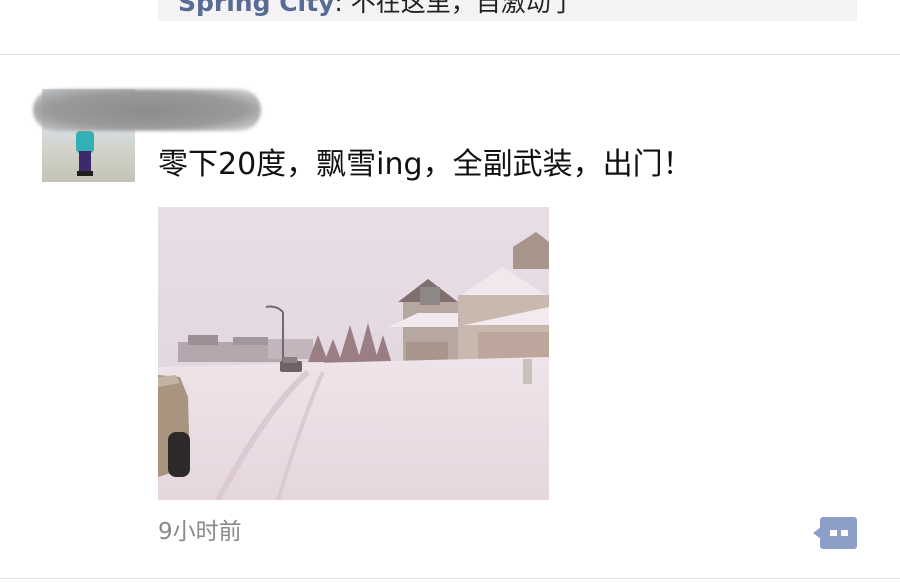 Image resolution: width=900 pixels, height=583 pixels. What do you see at coordinates (455, 8) in the screenshot?
I see `comment-text: : 不在这里，自激动了` at bounding box center [455, 8].